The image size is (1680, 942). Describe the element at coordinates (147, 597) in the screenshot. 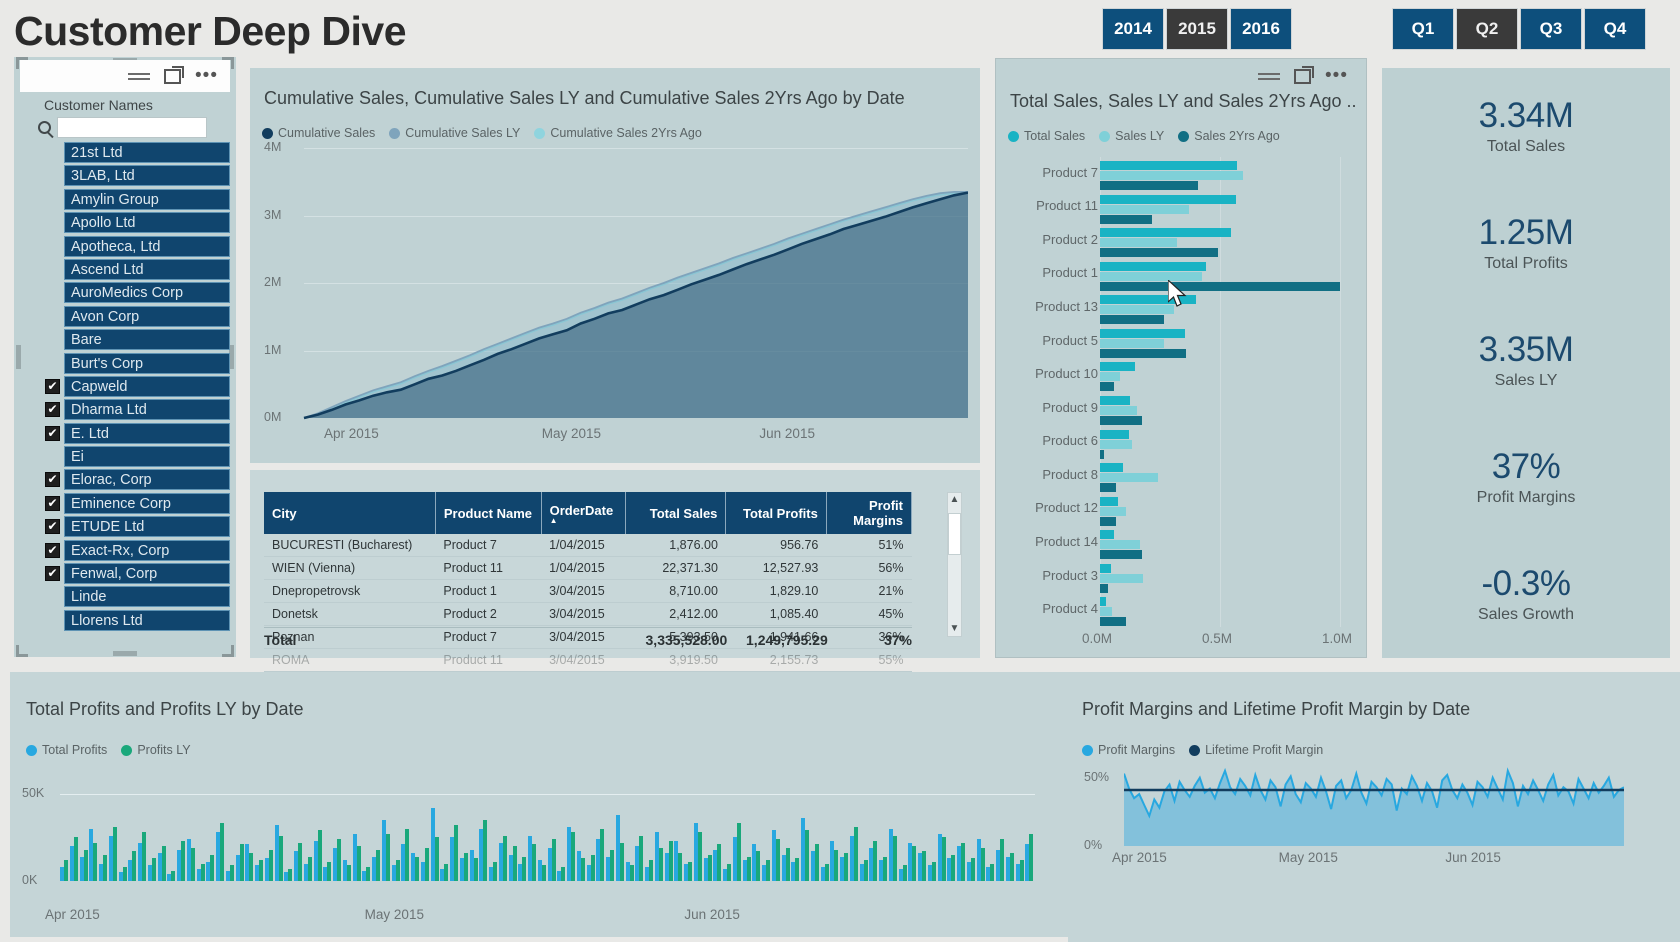

I see `slicer-item-label: Linde` at that location.